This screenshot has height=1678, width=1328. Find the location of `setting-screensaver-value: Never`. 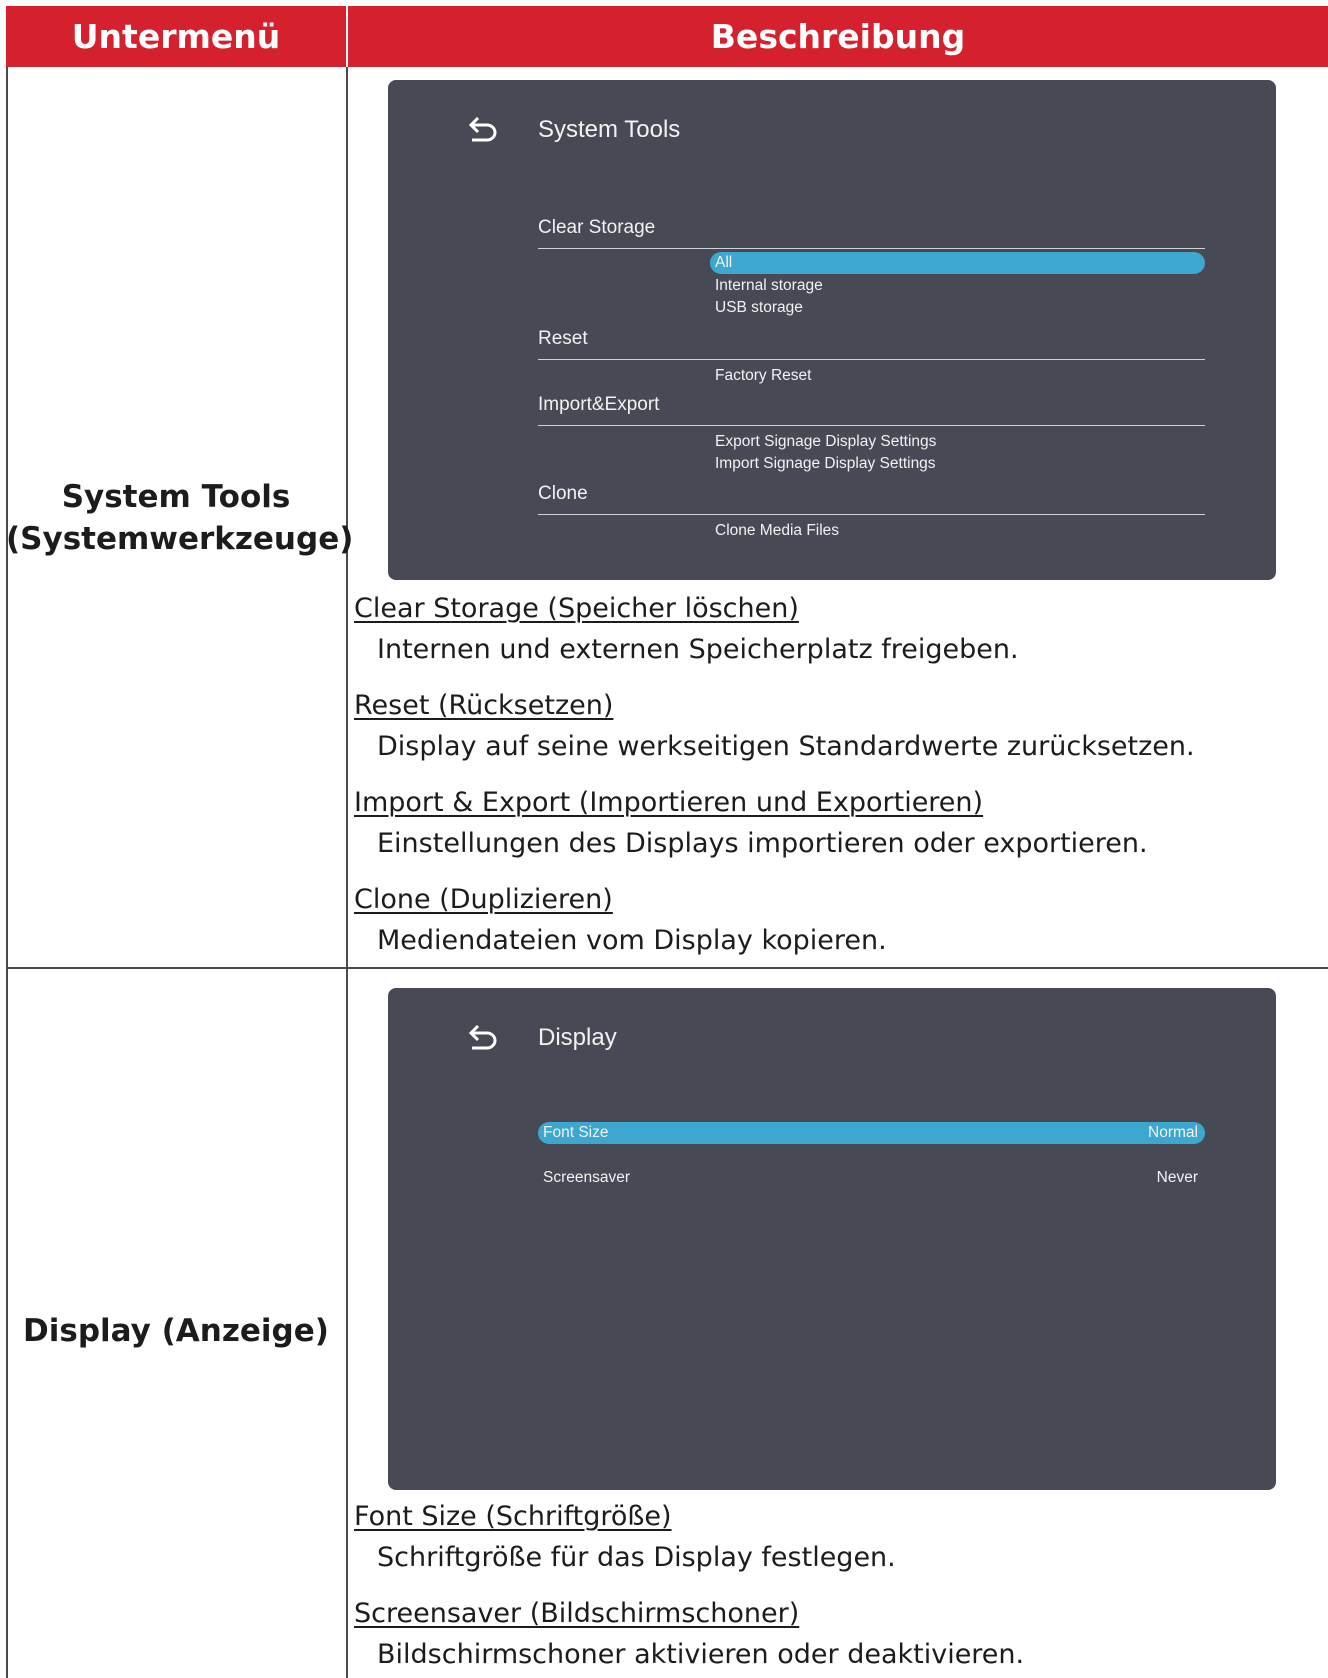

setting-screensaver-value: Never is located at coordinates (1177, 1178).